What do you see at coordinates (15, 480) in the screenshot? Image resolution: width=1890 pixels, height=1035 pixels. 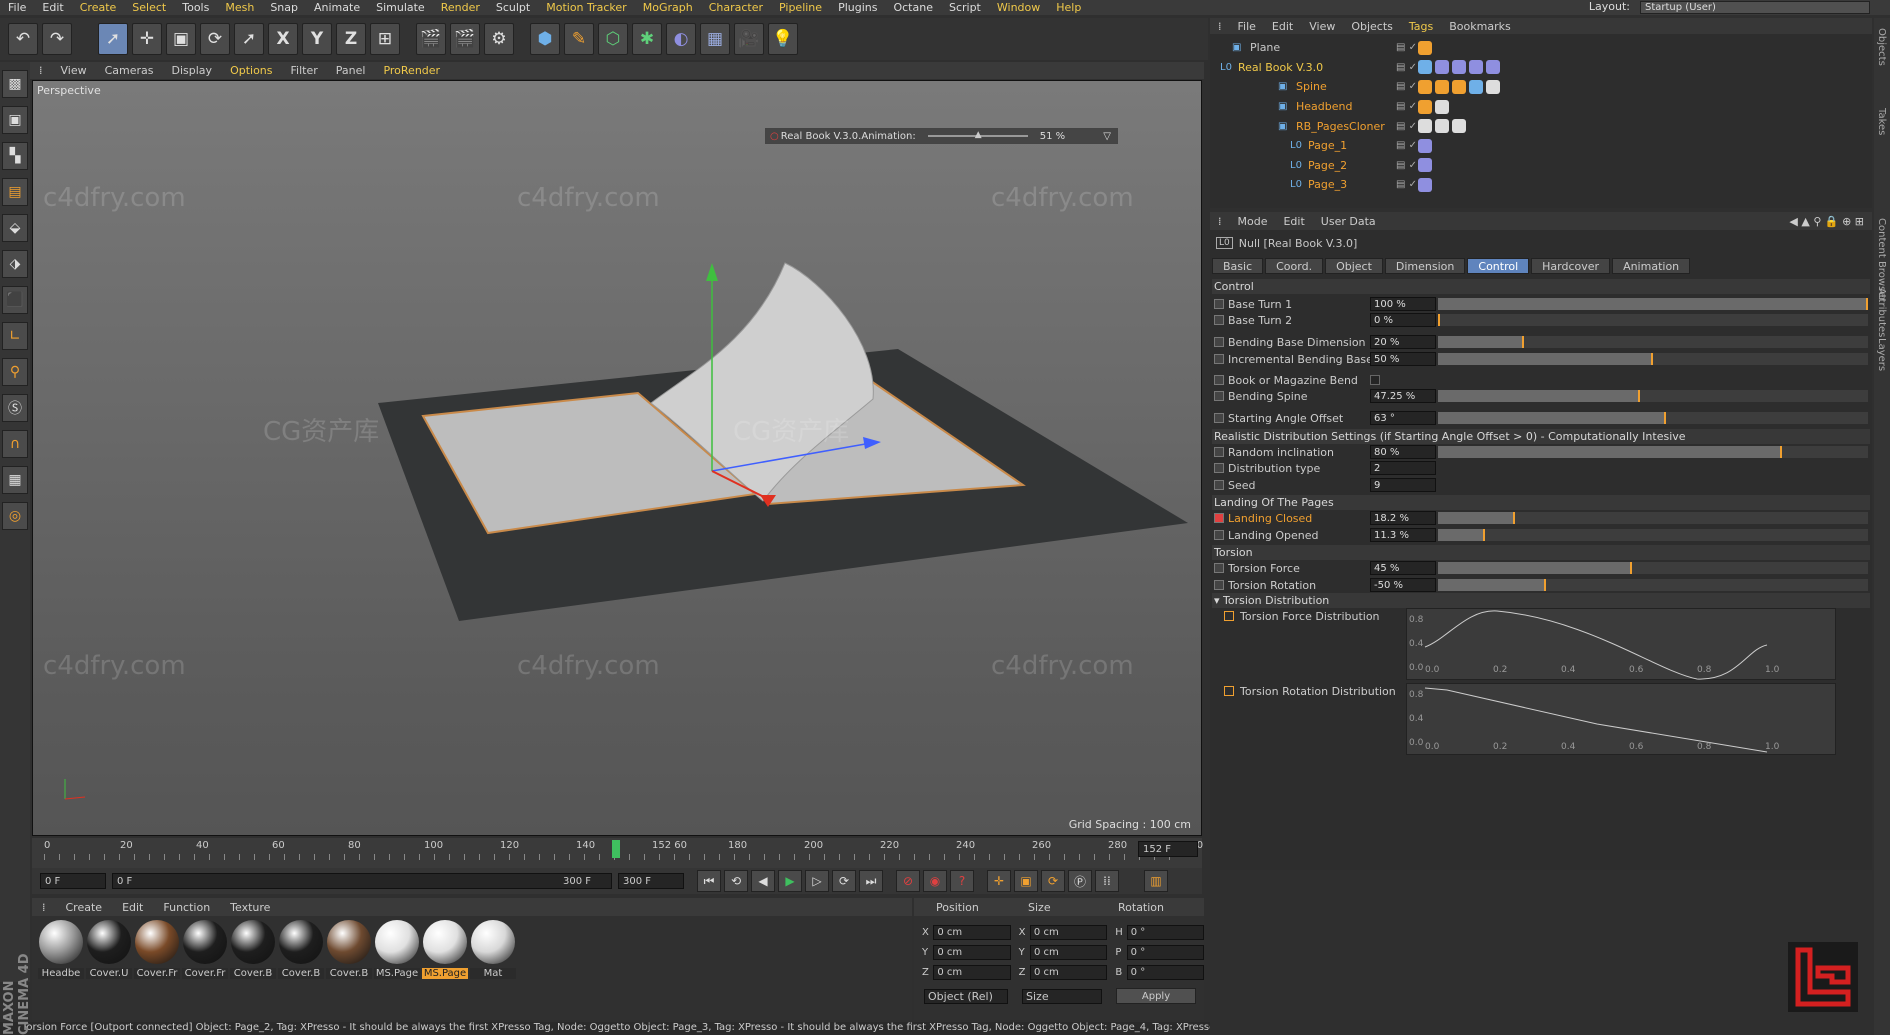 I see `lock-workplane-button: ▦` at bounding box center [15, 480].